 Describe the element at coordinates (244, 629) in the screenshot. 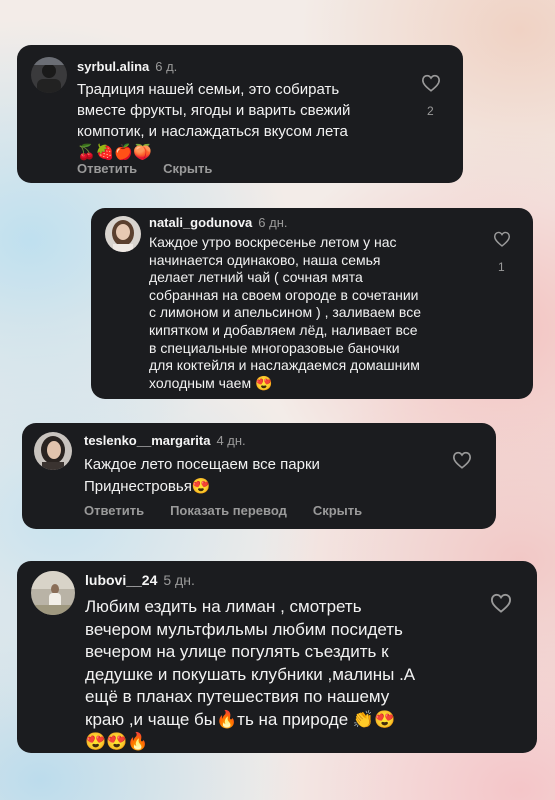

I see `comment-line: вечером мультфильмы любим посидеть` at that location.